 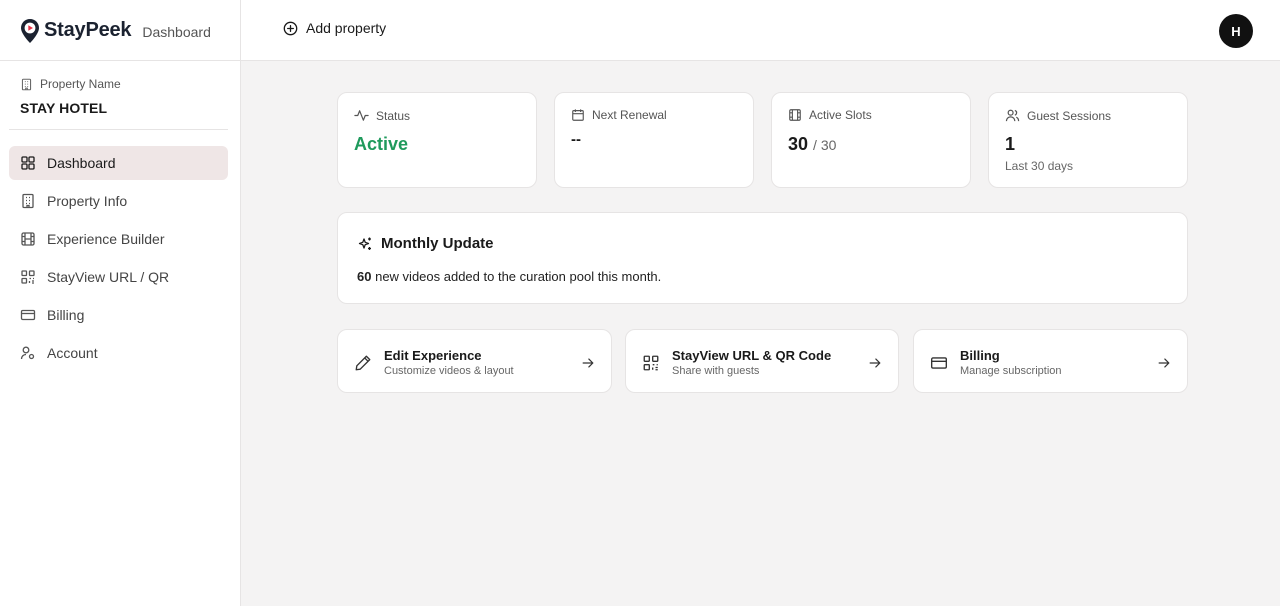 What do you see at coordinates (1069, 115) in the screenshot?
I see `guest-sessions-label: Guest Sessions` at bounding box center [1069, 115].